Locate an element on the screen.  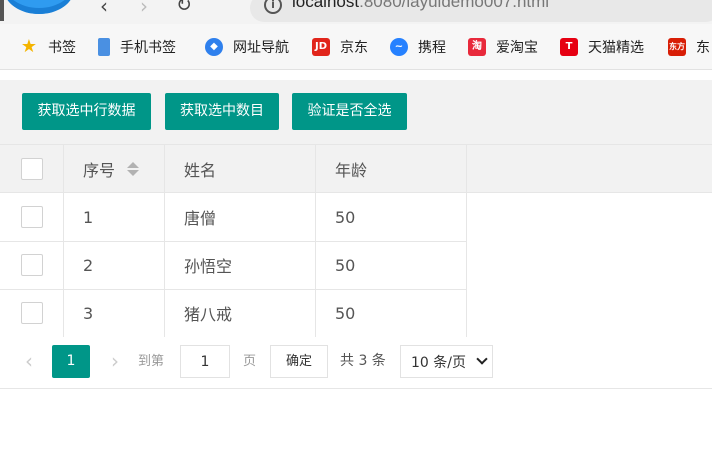
prev-page-button: ‹ is located at coordinates (29, 361).